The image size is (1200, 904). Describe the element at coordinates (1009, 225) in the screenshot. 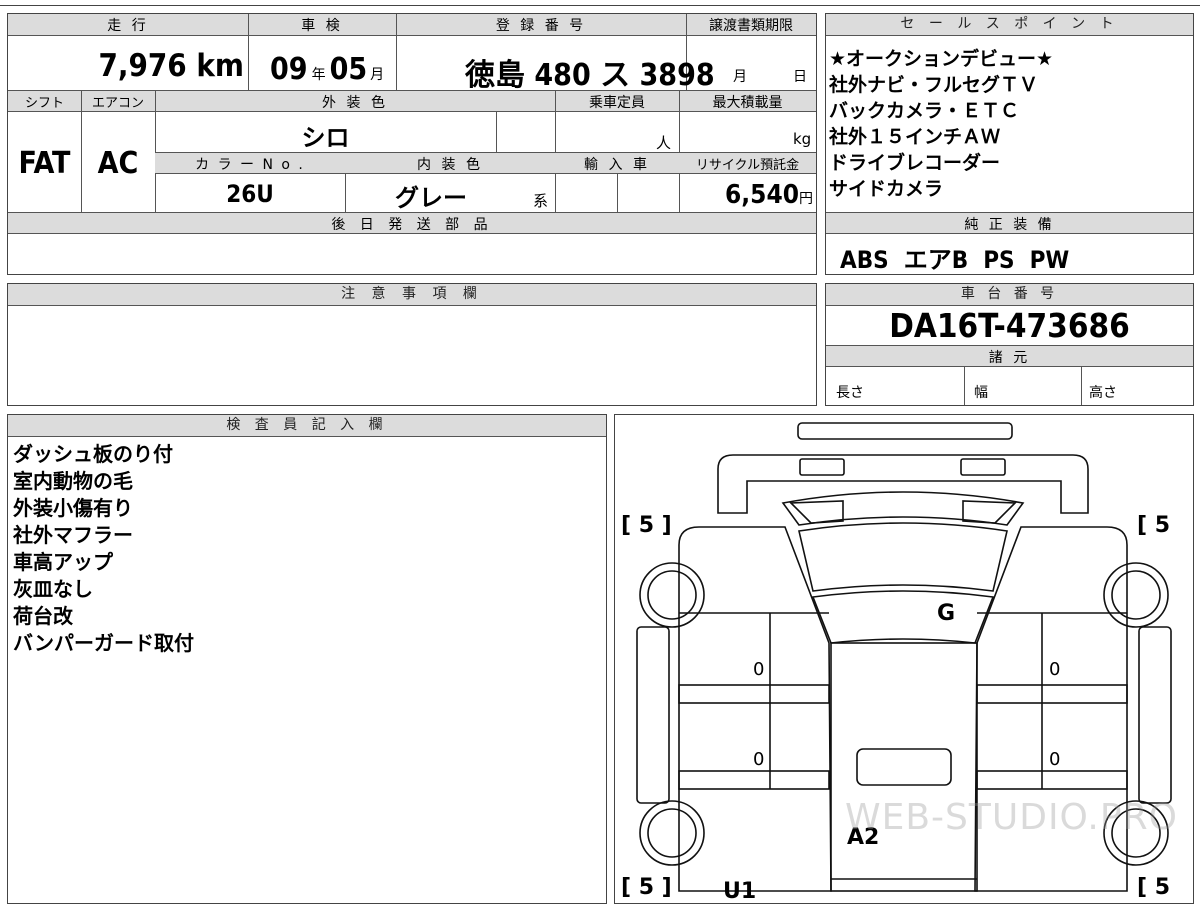

I see `genuine-label: 純 正 装 備` at that location.